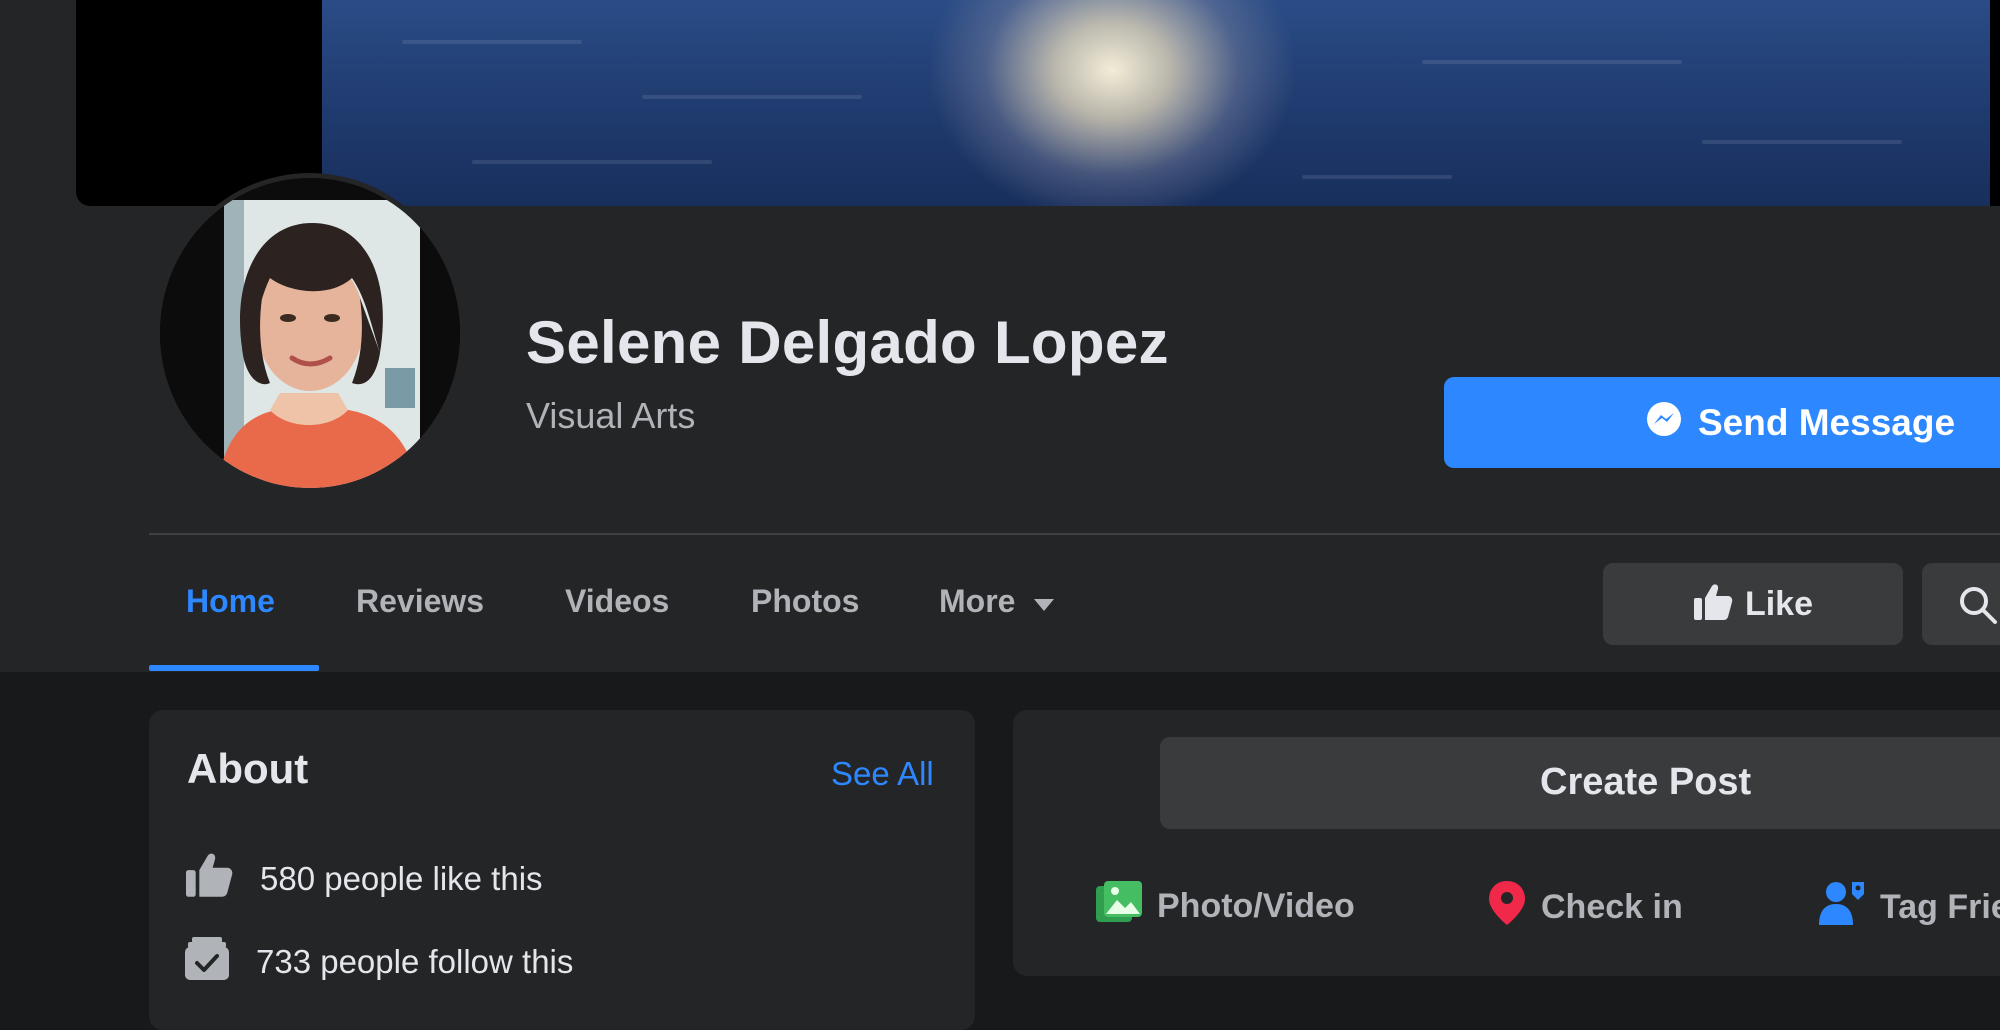 This screenshot has width=2000, height=1030. I want to click on tab-home: Home, so click(230, 601).